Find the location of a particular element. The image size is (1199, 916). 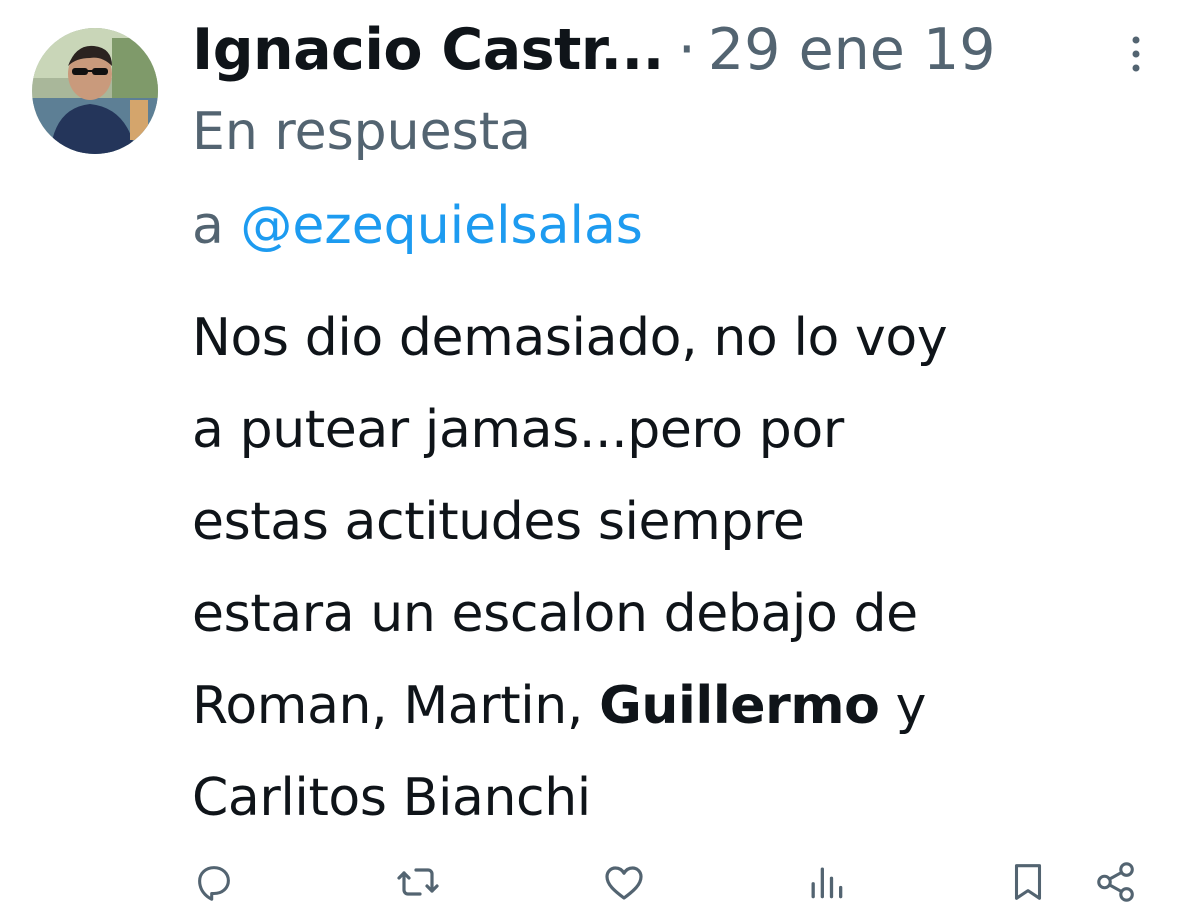

heart-icon is located at coordinates (624, 883).